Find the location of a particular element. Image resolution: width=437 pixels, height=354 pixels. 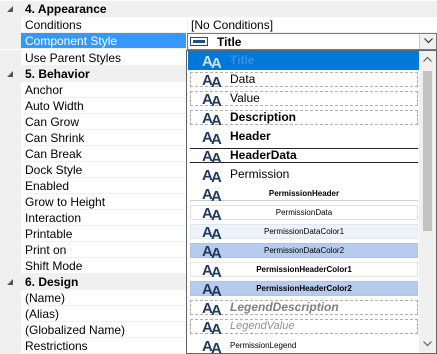

style-item-value: AA Value is located at coordinates (303, 98).